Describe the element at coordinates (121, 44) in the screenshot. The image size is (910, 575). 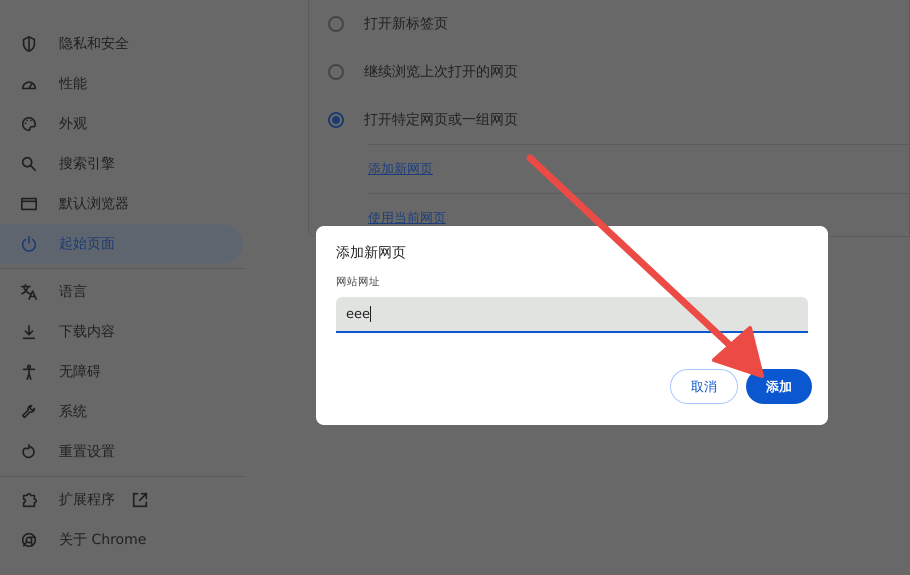
I see `sidebar-item: 隐私和安全` at that location.